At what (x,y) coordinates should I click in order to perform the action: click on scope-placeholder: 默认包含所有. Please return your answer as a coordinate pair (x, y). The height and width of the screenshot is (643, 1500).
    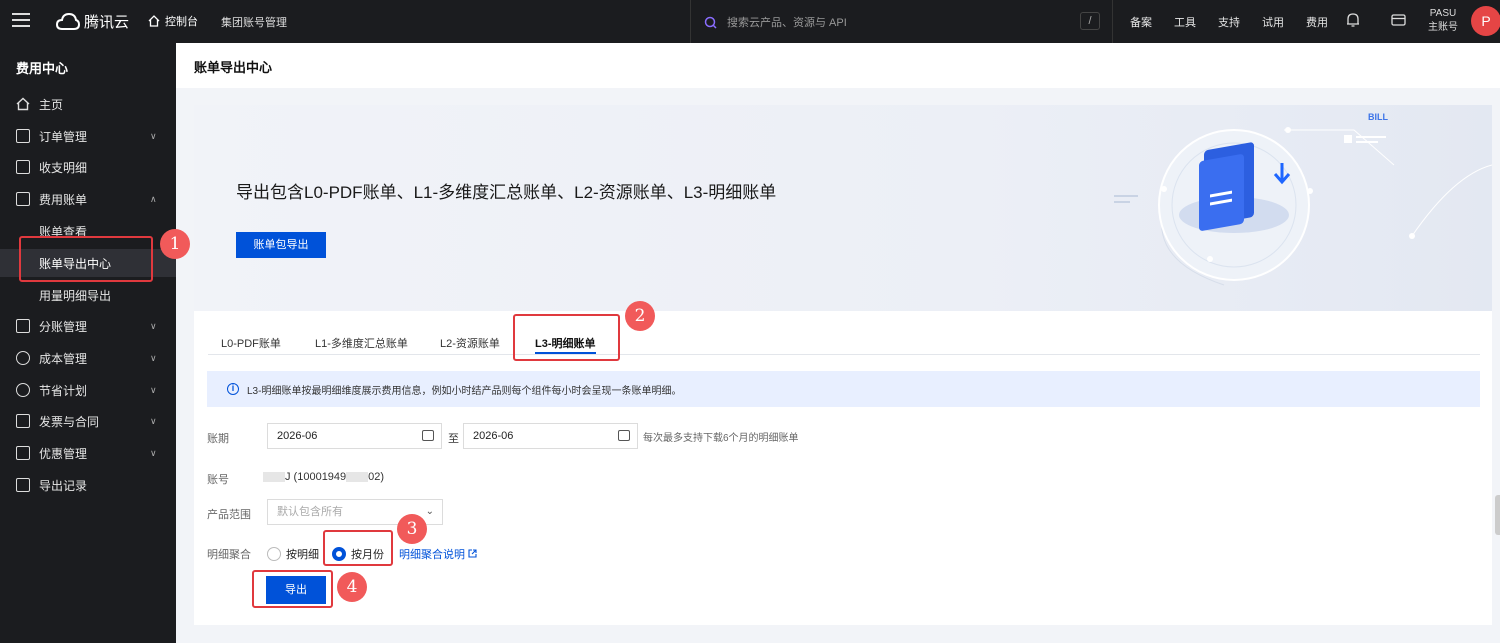
    Looking at the image, I should click on (310, 512).